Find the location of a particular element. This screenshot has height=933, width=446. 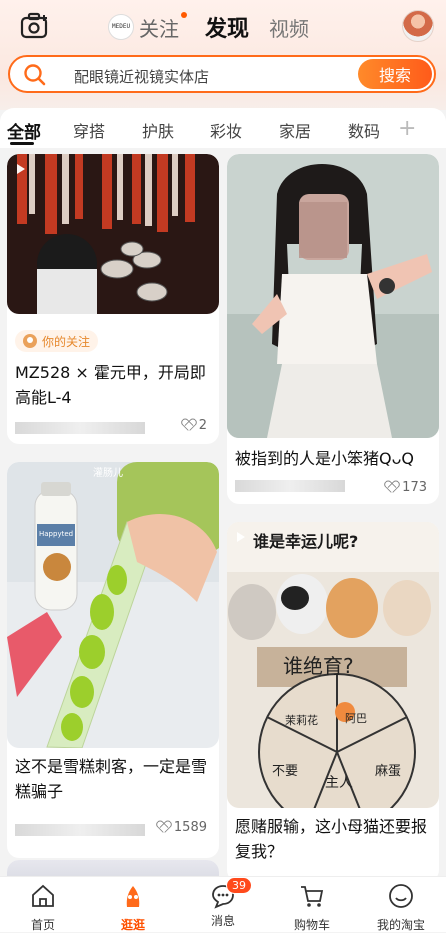

message-badge: 39 is located at coordinates (239, 885).